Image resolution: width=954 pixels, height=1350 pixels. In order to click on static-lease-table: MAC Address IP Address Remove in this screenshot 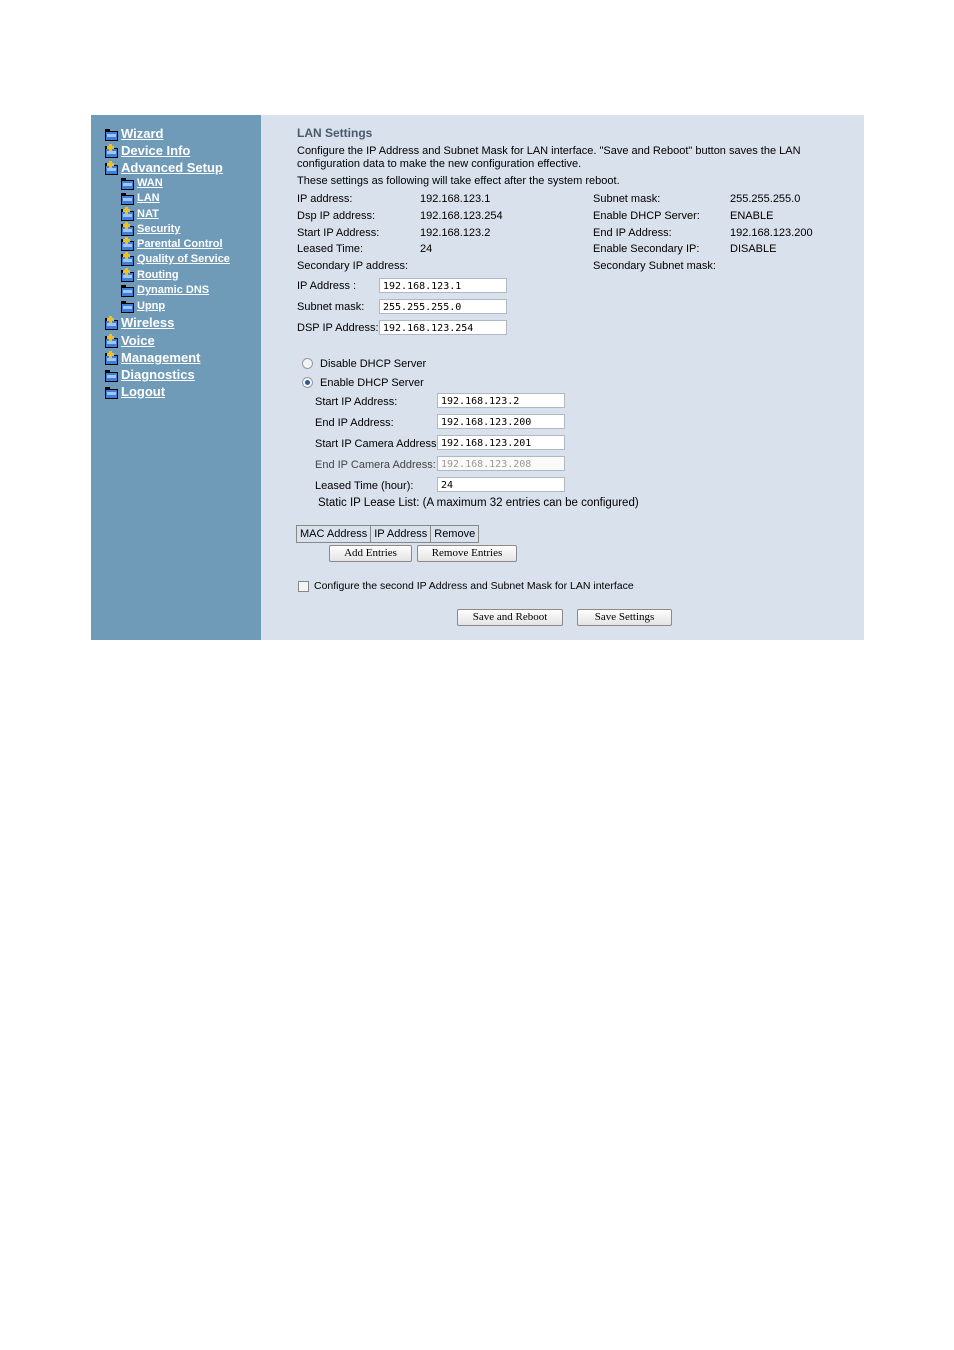, I will do `click(387, 534)`.